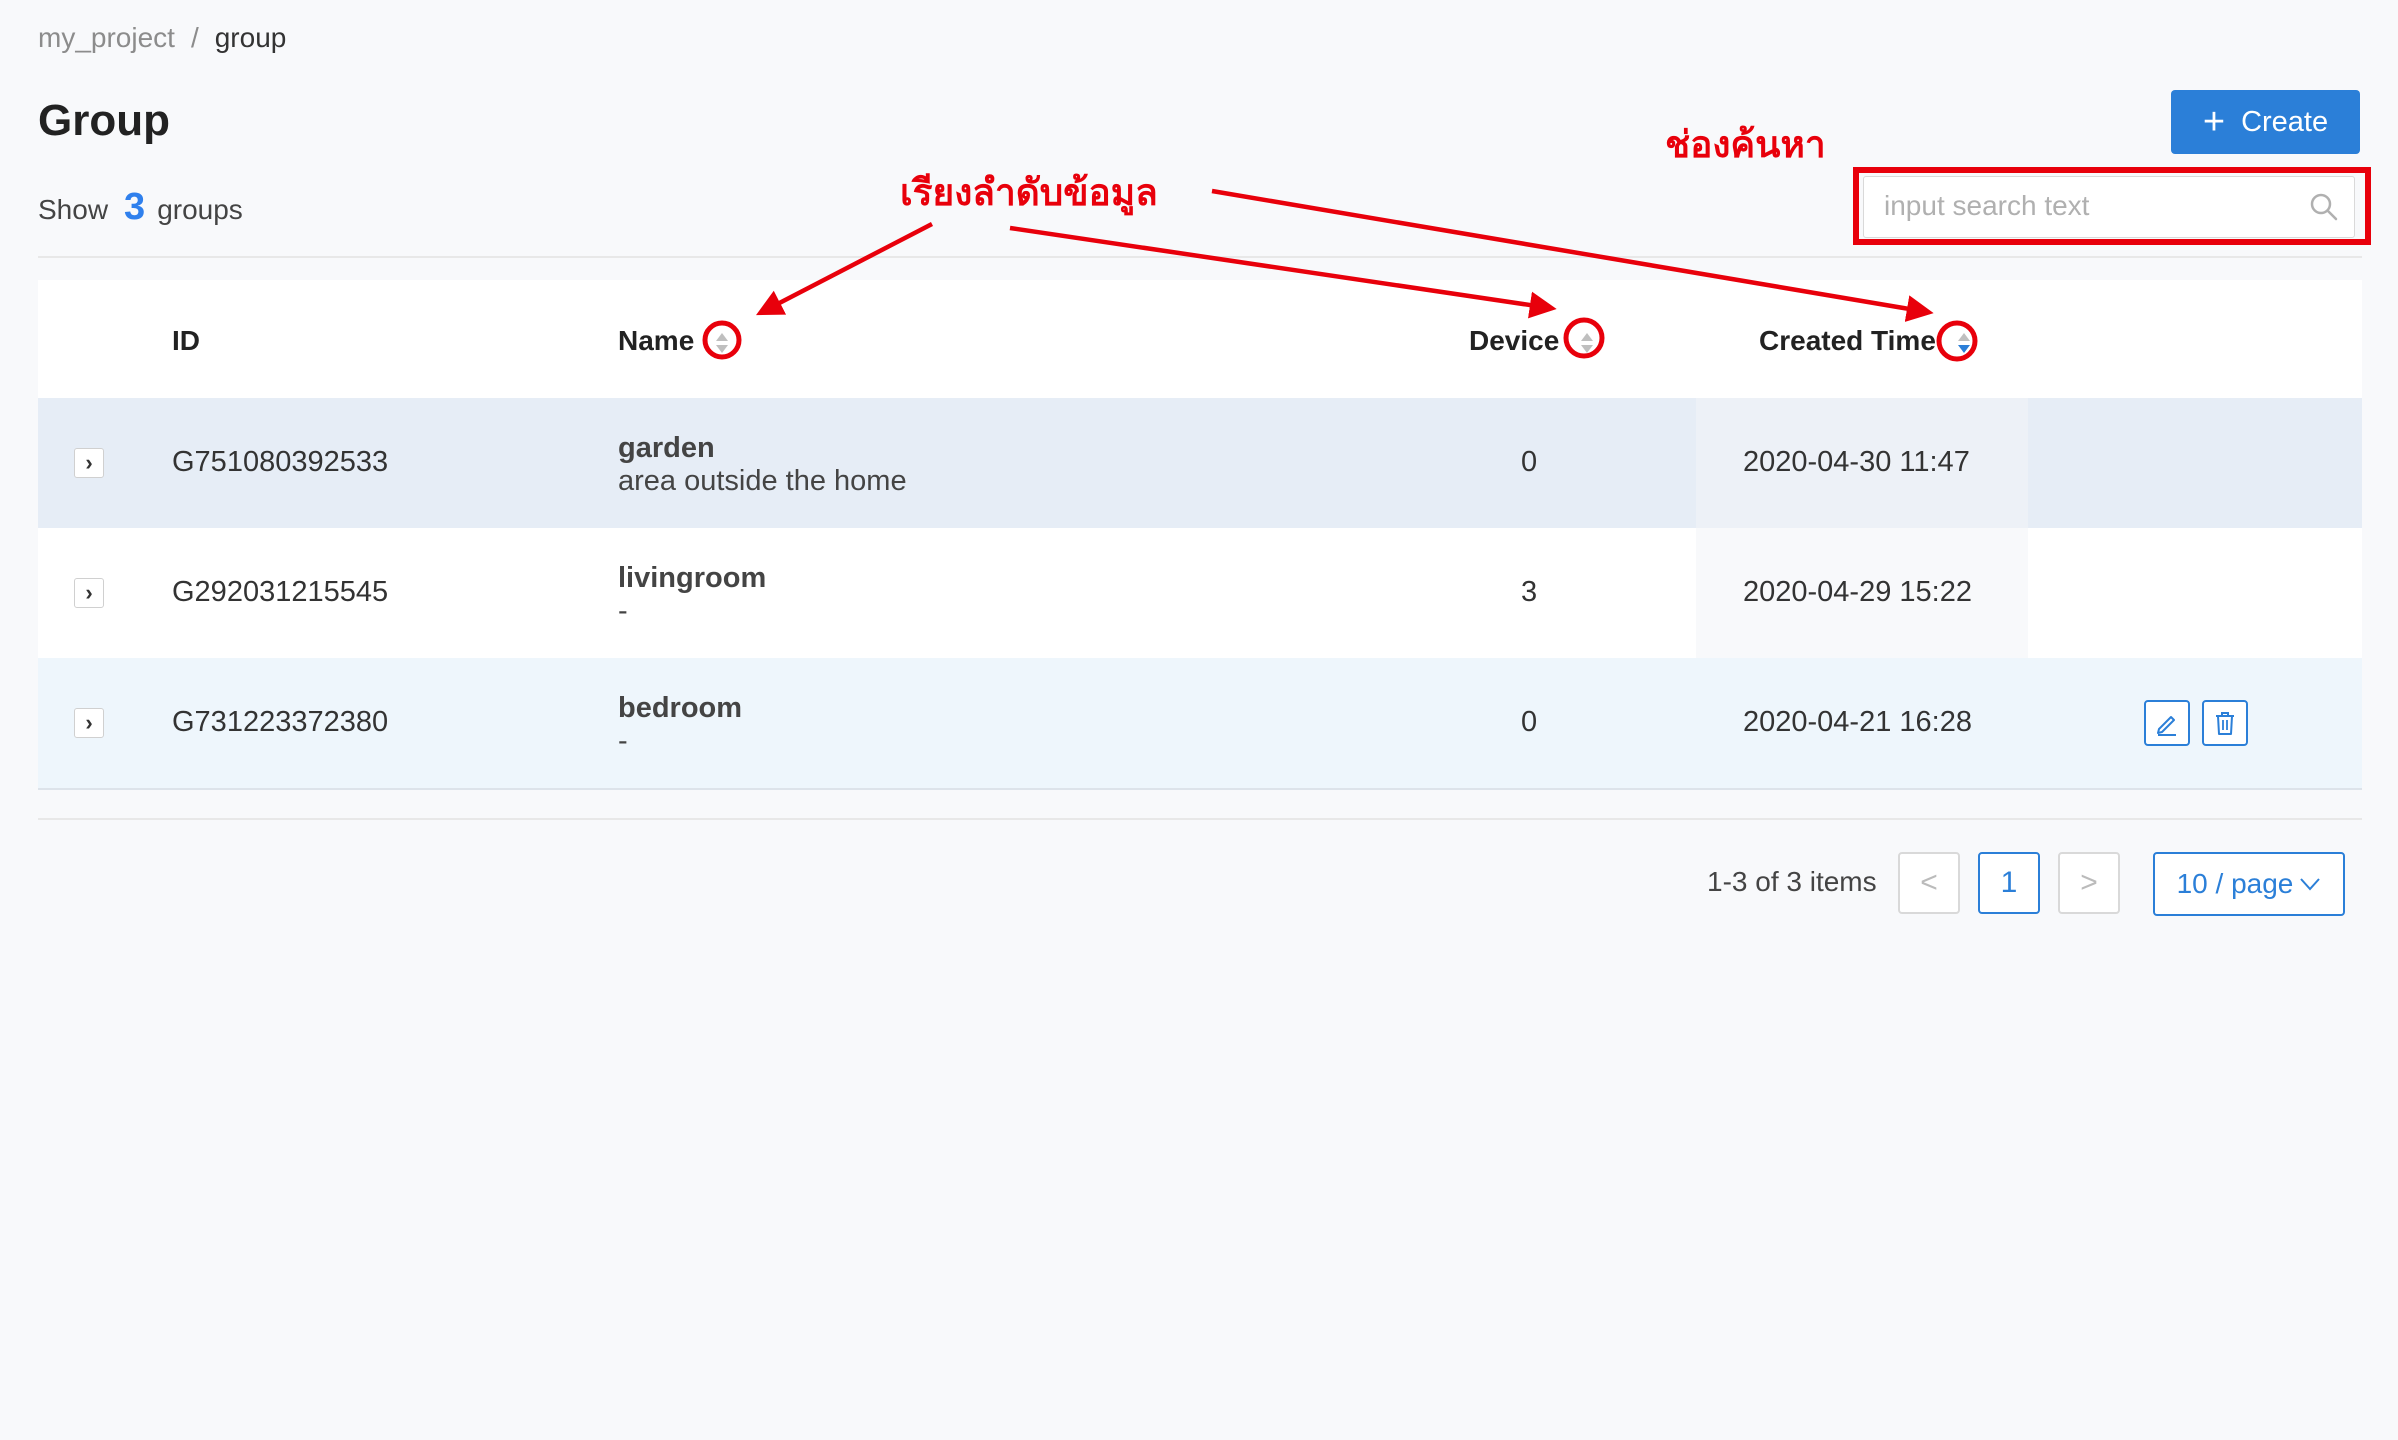 The image size is (2398, 1440). Describe the element at coordinates (1857, 592) in the screenshot. I see `row-created-time: 2020-04-29 15:22` at that location.